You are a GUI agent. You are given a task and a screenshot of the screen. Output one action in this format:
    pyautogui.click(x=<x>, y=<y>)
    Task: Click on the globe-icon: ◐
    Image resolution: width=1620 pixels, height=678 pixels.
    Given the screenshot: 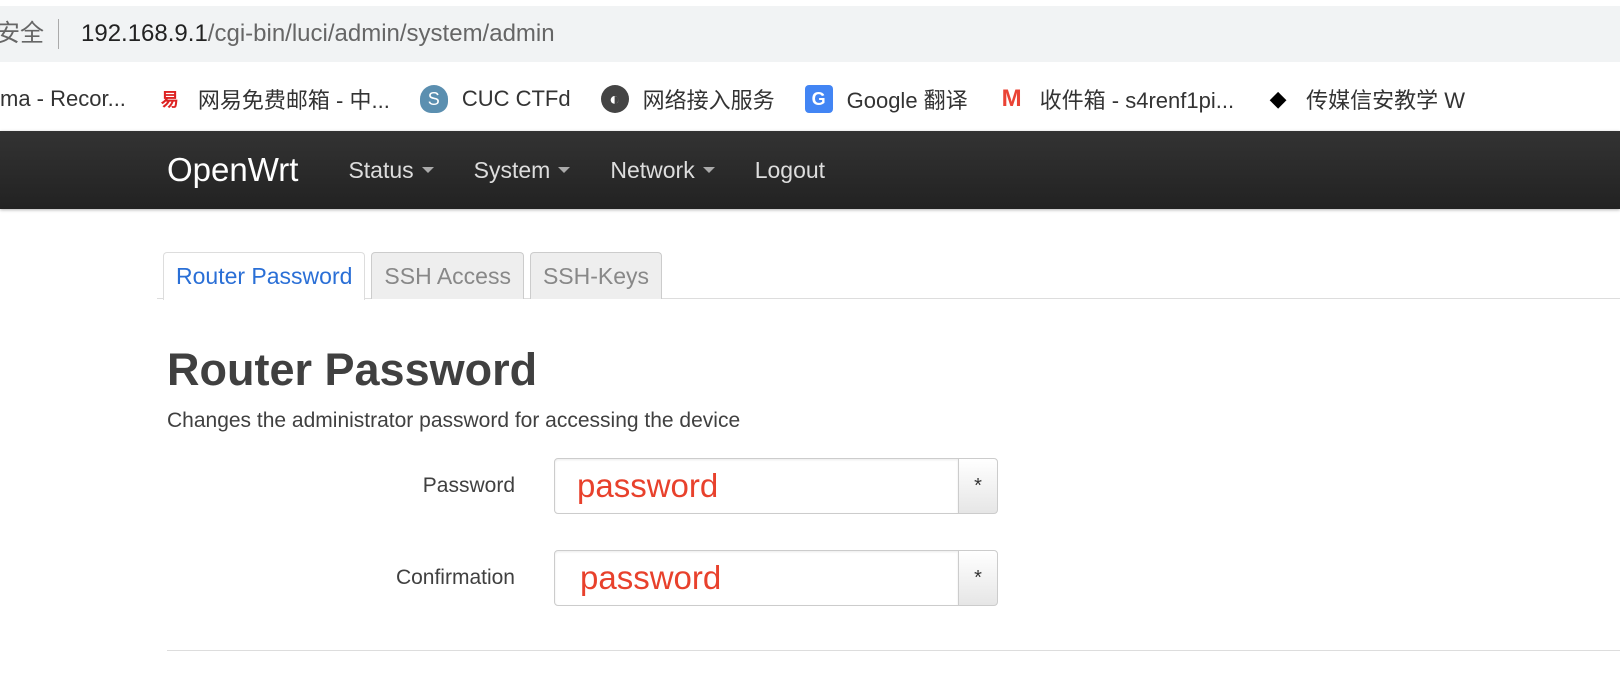 What is the action you would take?
    pyautogui.click(x=614, y=99)
    